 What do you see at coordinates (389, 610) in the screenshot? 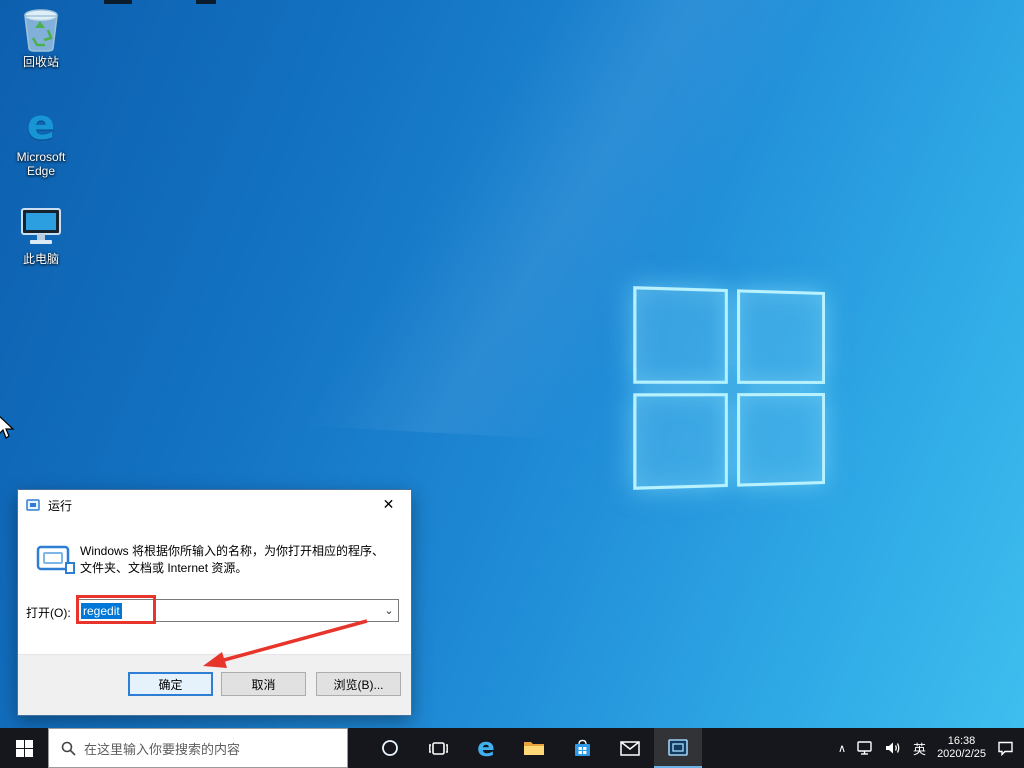
I see `chevron-down-icon: ⌄` at bounding box center [389, 610].